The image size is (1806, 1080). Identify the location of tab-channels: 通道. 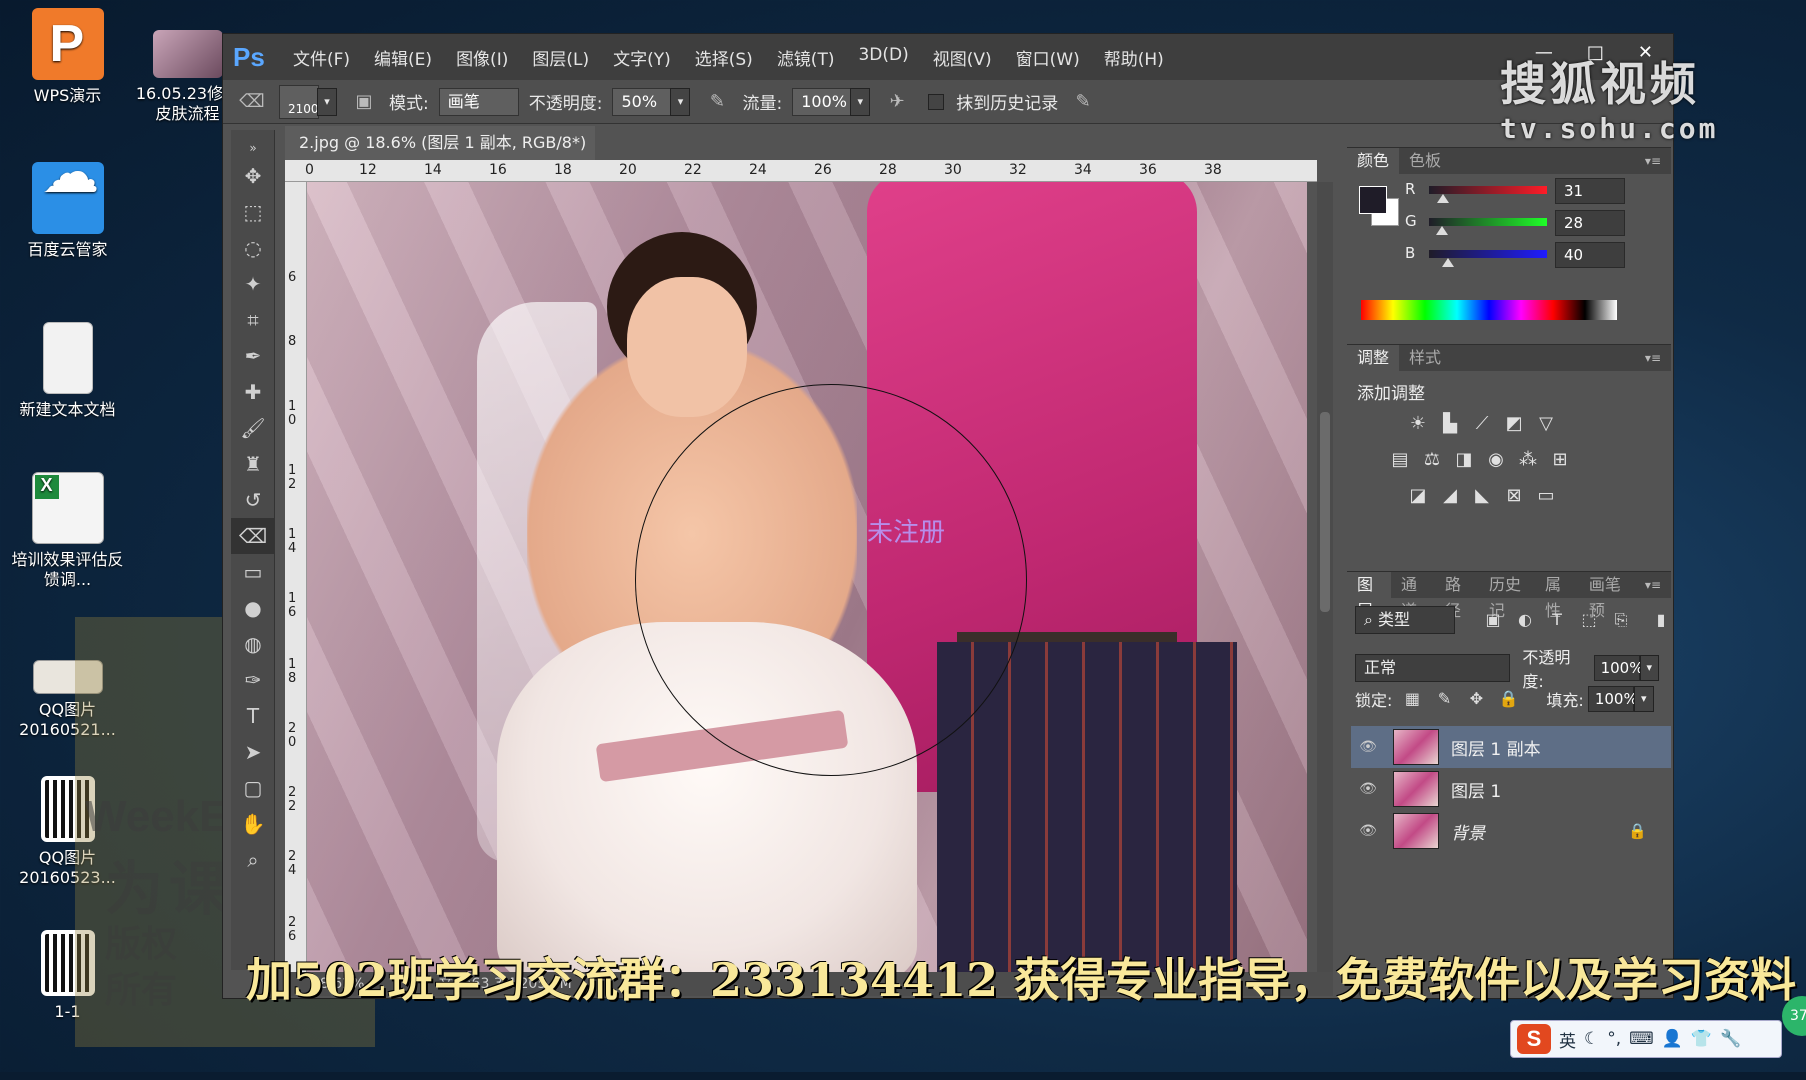
(1413, 596).